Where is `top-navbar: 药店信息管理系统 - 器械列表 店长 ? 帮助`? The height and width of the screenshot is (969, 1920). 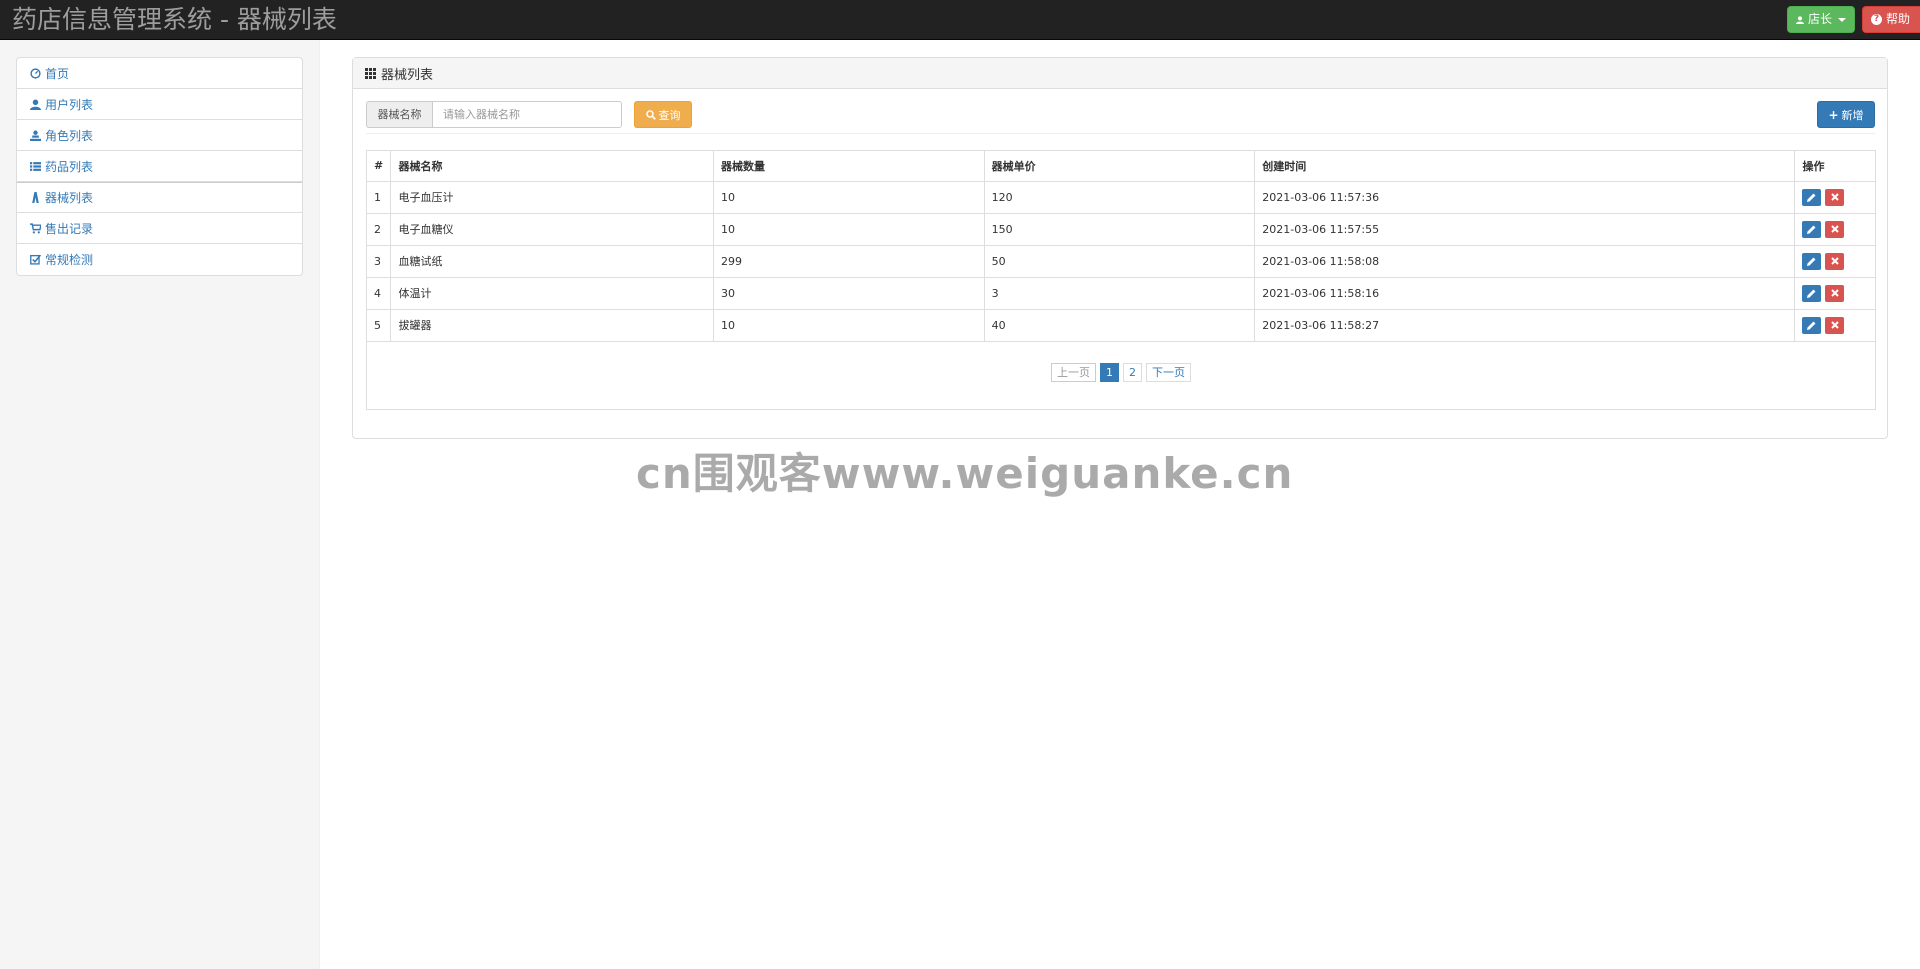
top-navbar: 药店信息管理系统 - 器械列表 店长 ? 帮助 is located at coordinates (960, 20).